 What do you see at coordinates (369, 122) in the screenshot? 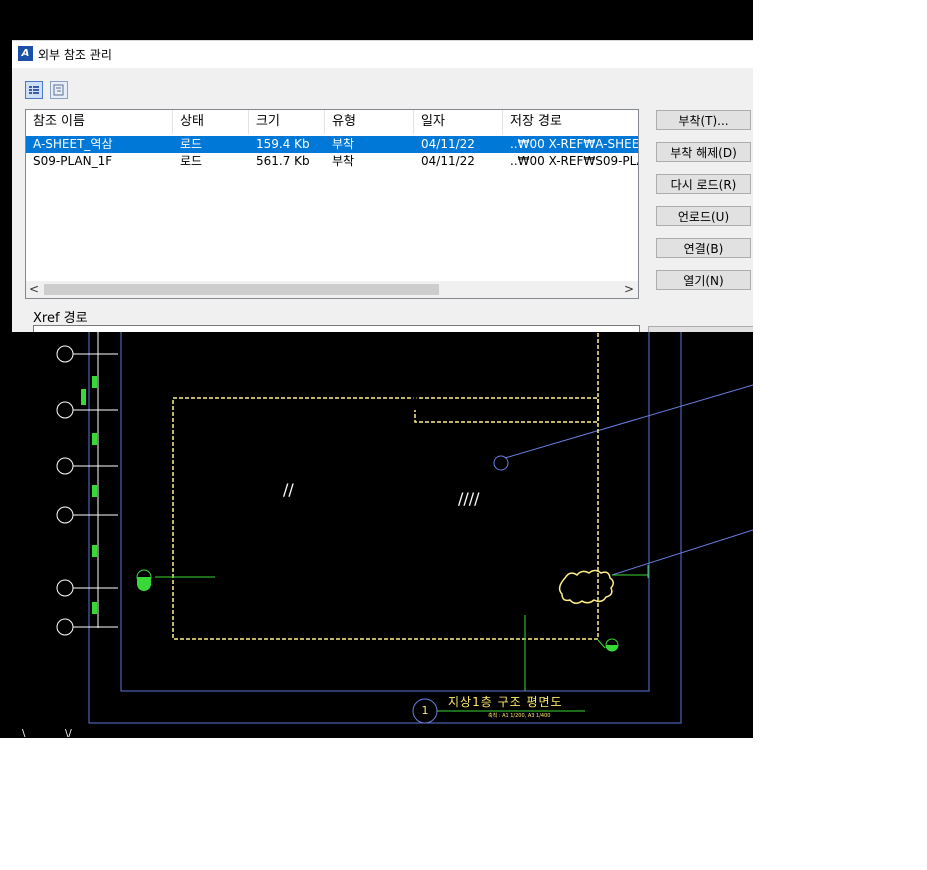
I see `column-header-type: 유형` at bounding box center [369, 122].